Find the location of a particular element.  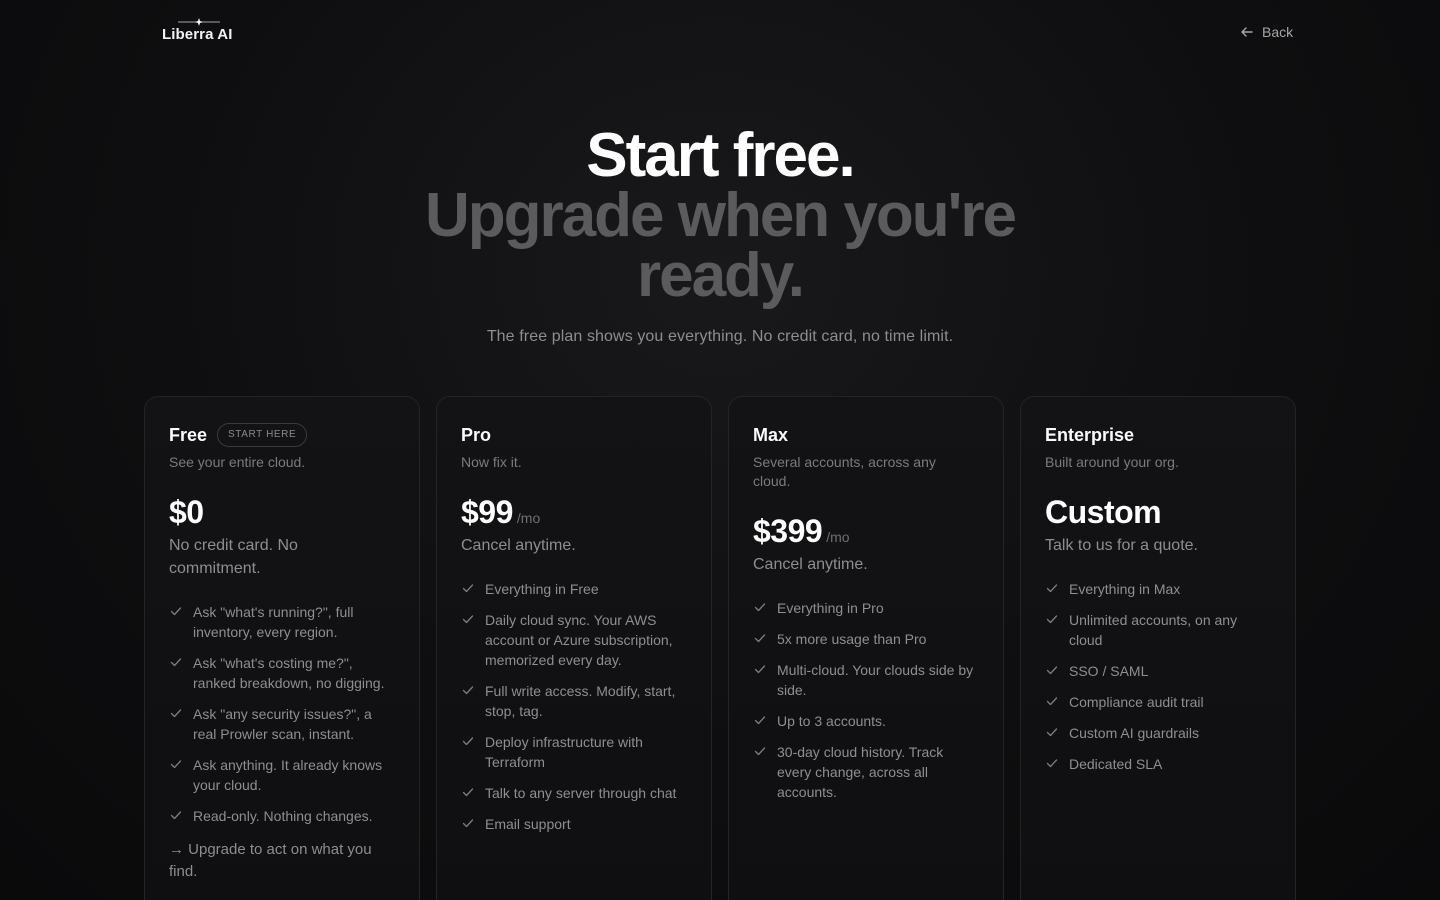

back-button: Back is located at coordinates (1266, 32).